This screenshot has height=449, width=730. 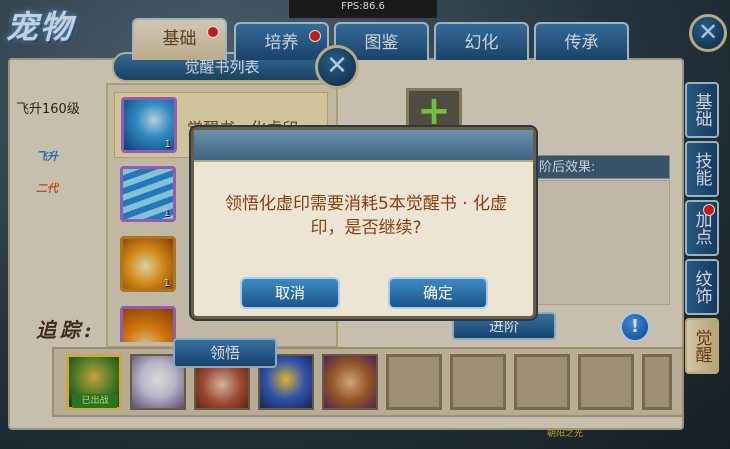 I want to click on cancel-button: 取消, so click(x=290, y=293).